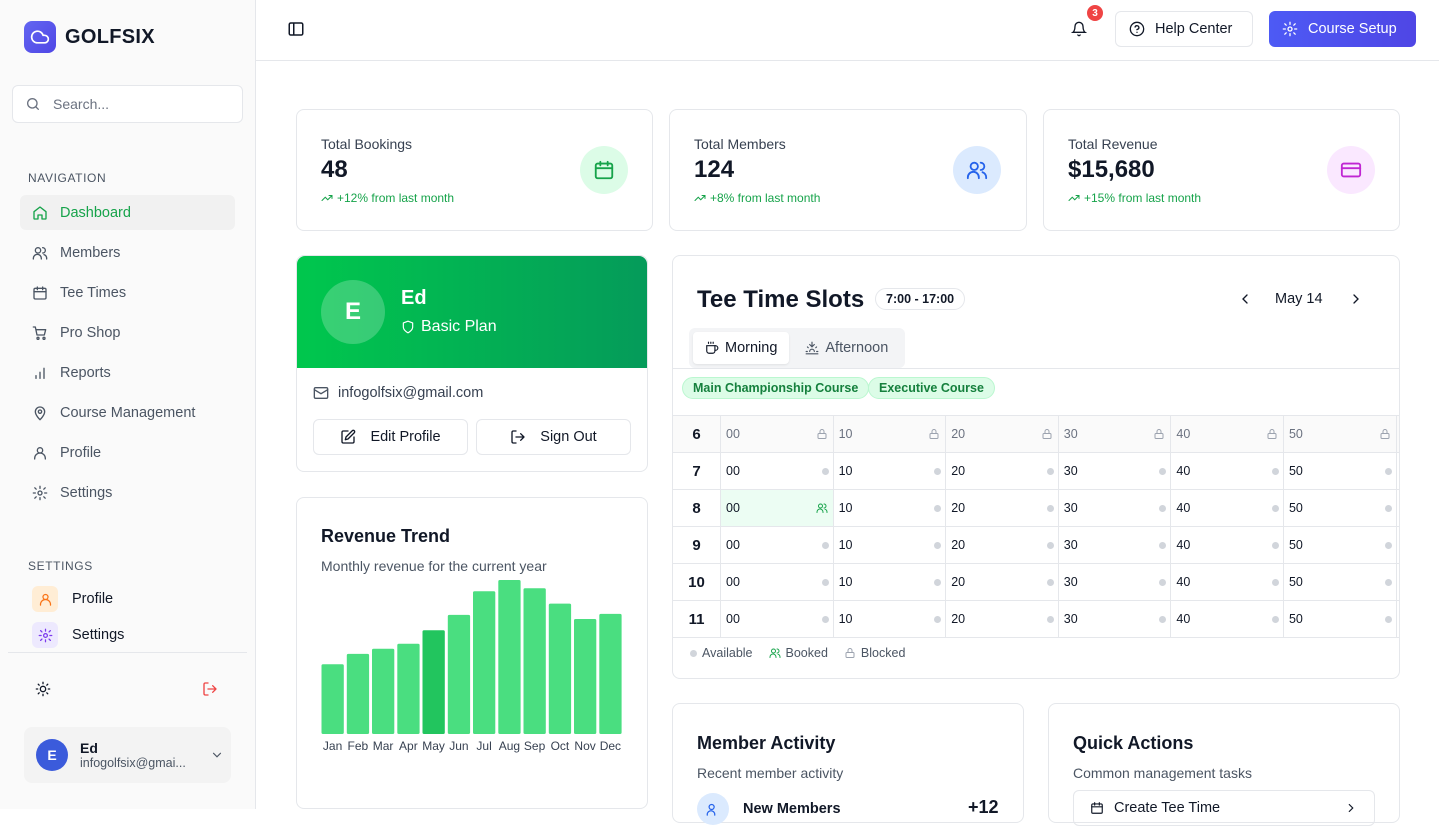 The width and height of the screenshot is (1439, 826). Describe the element at coordinates (127, 332) in the screenshot. I see `sidebar-item-pro-shop: Pro Shop` at that location.